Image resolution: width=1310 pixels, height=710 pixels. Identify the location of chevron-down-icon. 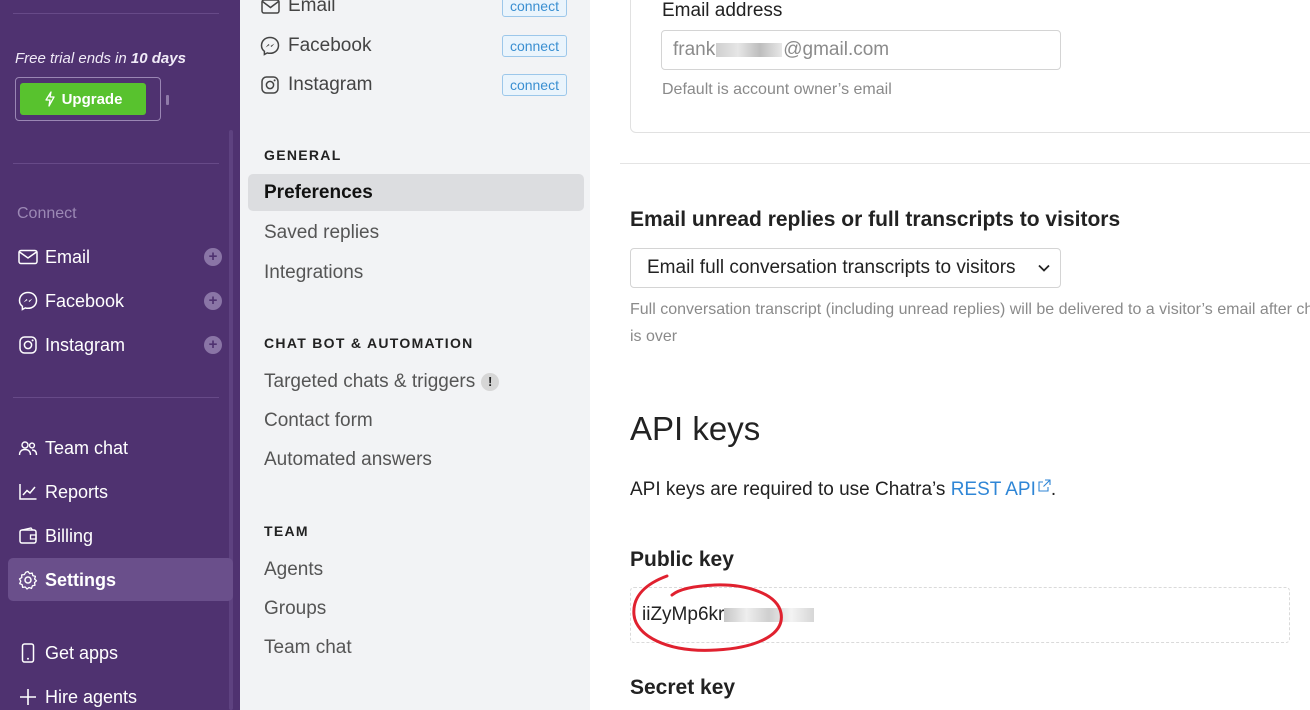
(1044, 268).